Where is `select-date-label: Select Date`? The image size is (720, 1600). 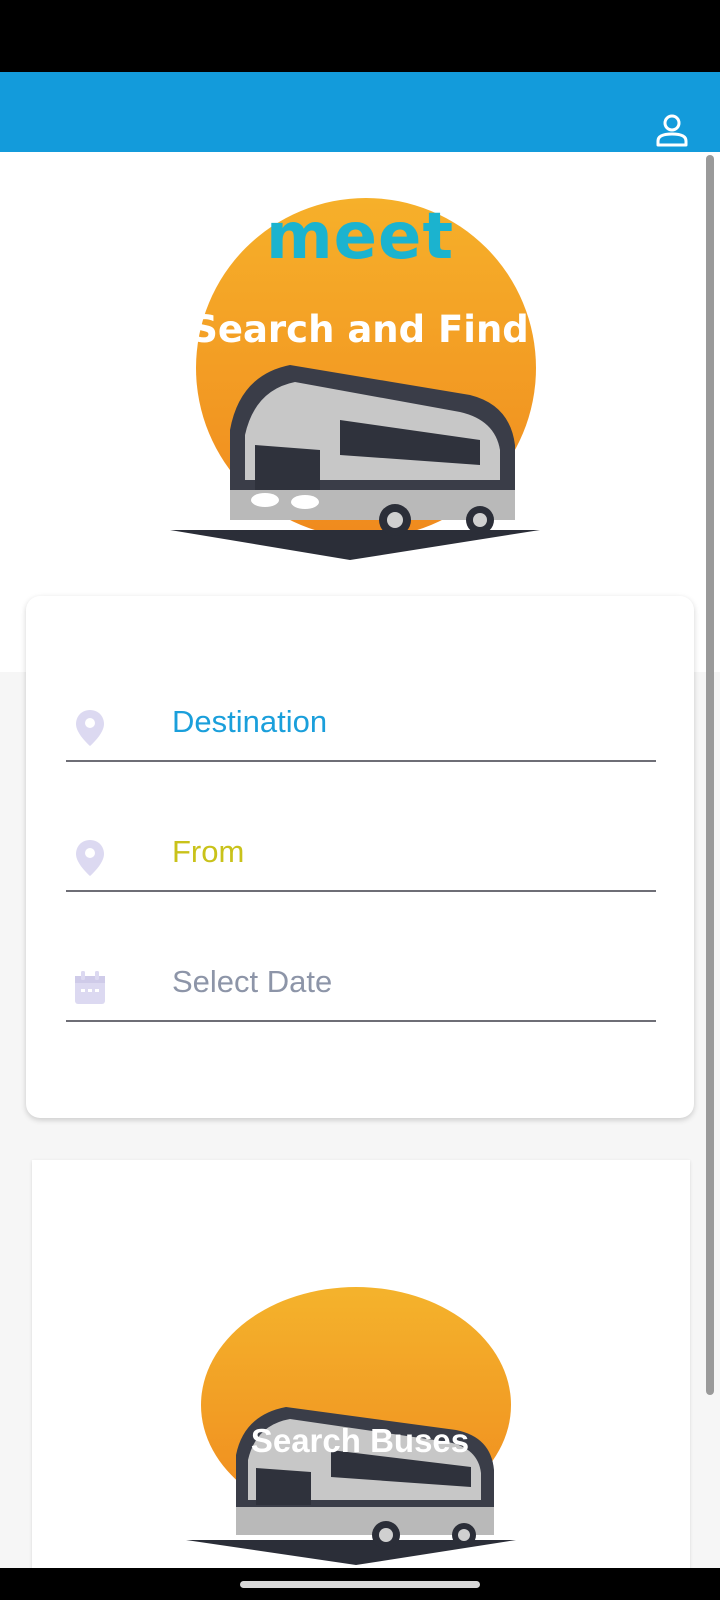 select-date-label: Select Date is located at coordinates (252, 981).